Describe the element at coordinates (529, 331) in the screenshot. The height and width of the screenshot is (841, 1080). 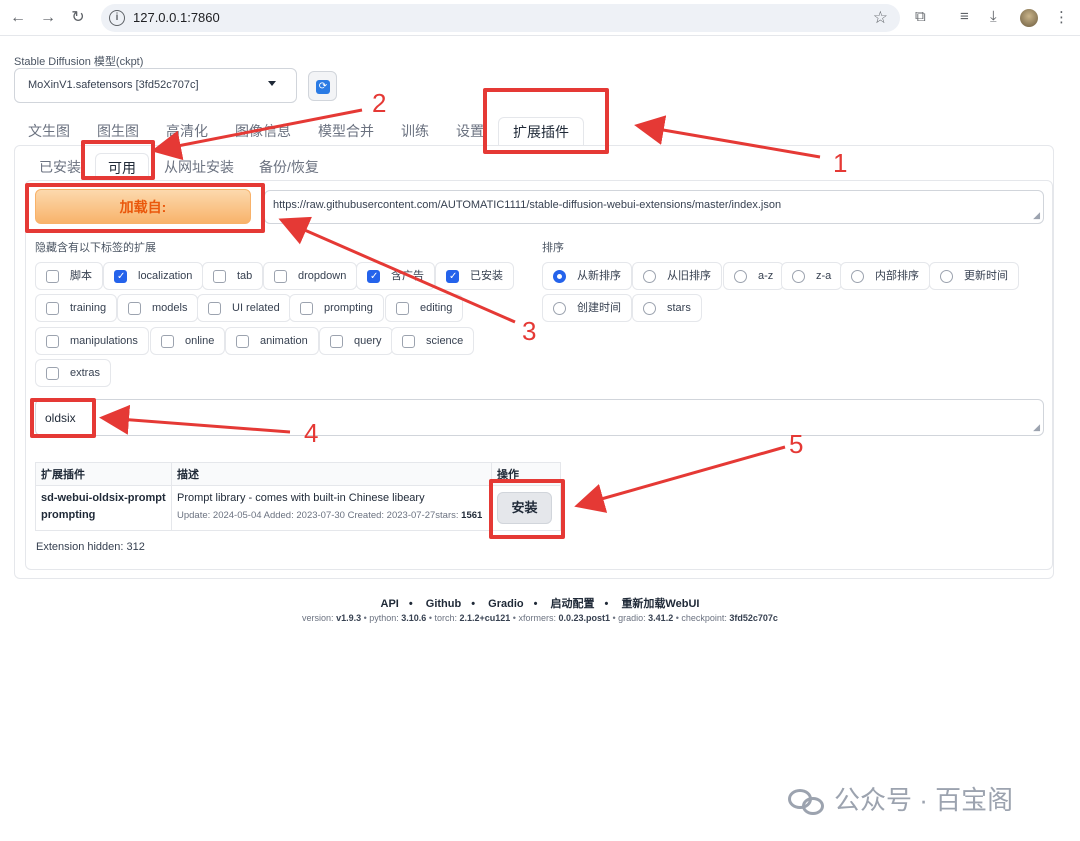
I see `annotation-number-3: 3` at that location.